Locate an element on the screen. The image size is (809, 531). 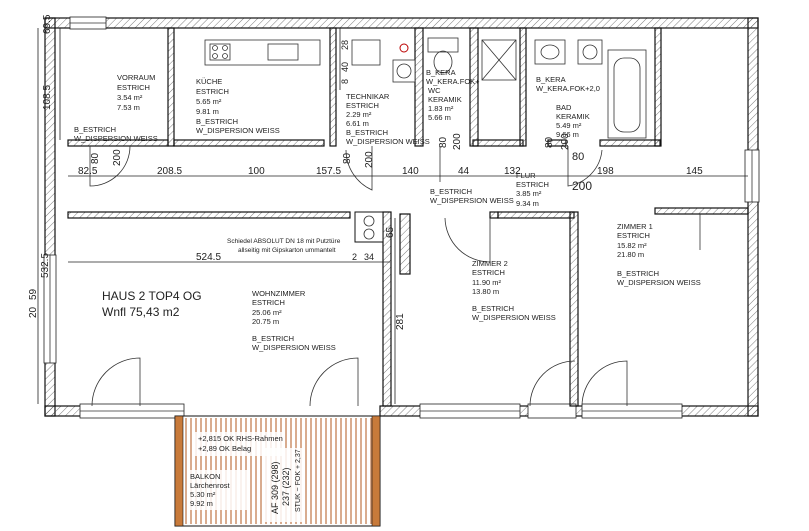
dim-80-door-wc: 80 is located at coordinates (443, 142).